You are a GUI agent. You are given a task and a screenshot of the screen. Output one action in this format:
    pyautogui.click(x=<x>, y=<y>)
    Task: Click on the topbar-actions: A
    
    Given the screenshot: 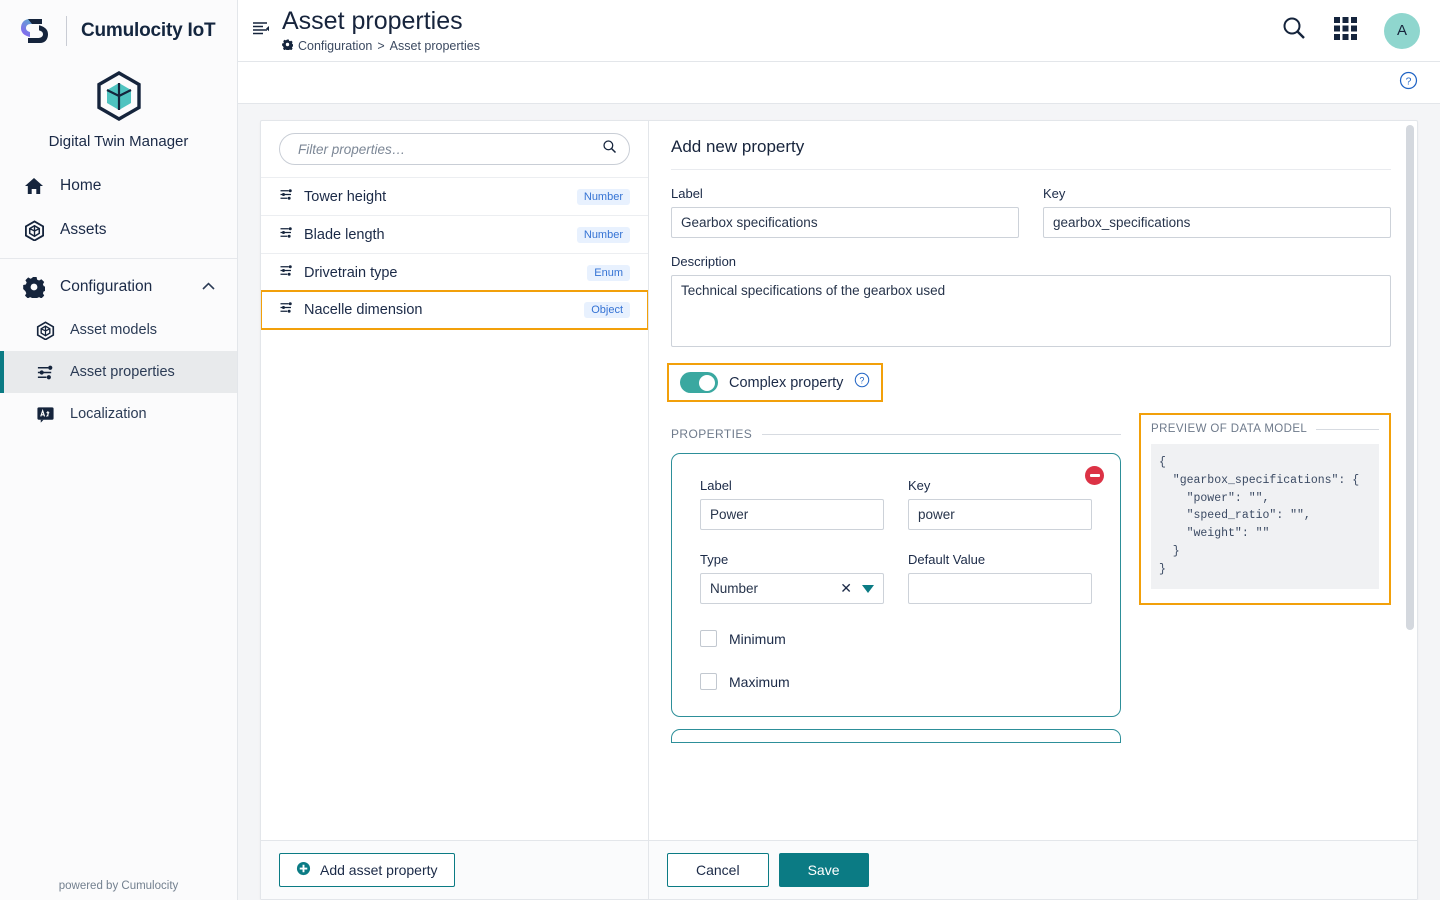 What is the action you would take?
    pyautogui.click(x=1350, y=30)
    